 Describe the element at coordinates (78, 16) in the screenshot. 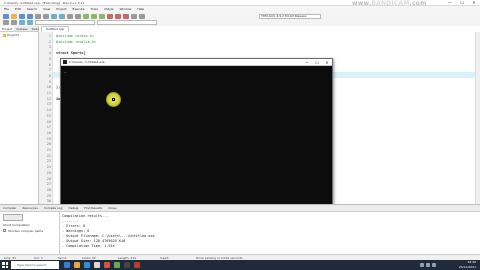

I see `replace-icon` at that location.